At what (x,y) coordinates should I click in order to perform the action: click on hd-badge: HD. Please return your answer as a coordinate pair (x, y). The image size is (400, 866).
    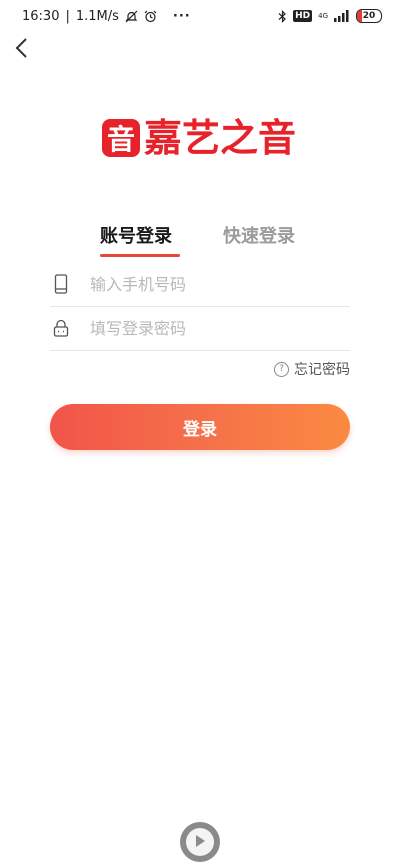
    Looking at the image, I should click on (303, 16).